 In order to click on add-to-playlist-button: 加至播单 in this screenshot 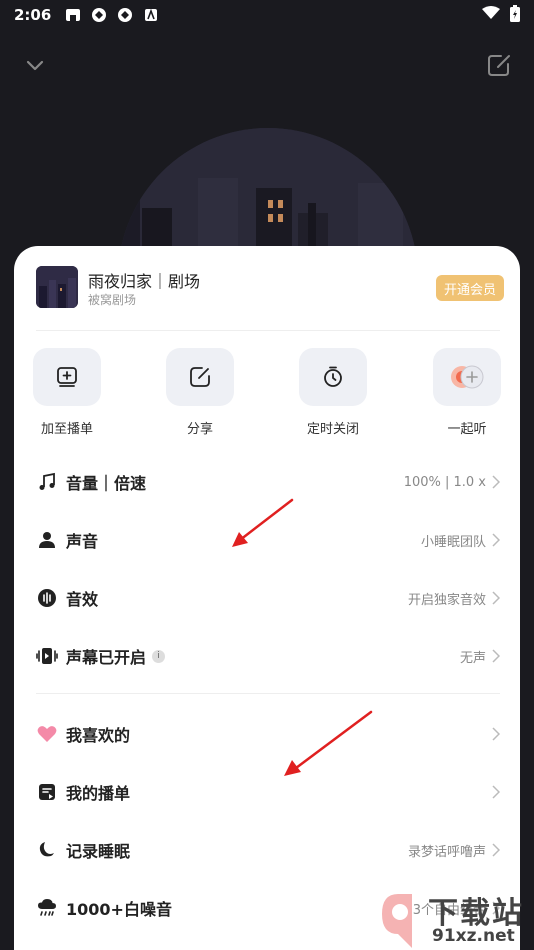, I will do `click(67, 392)`.